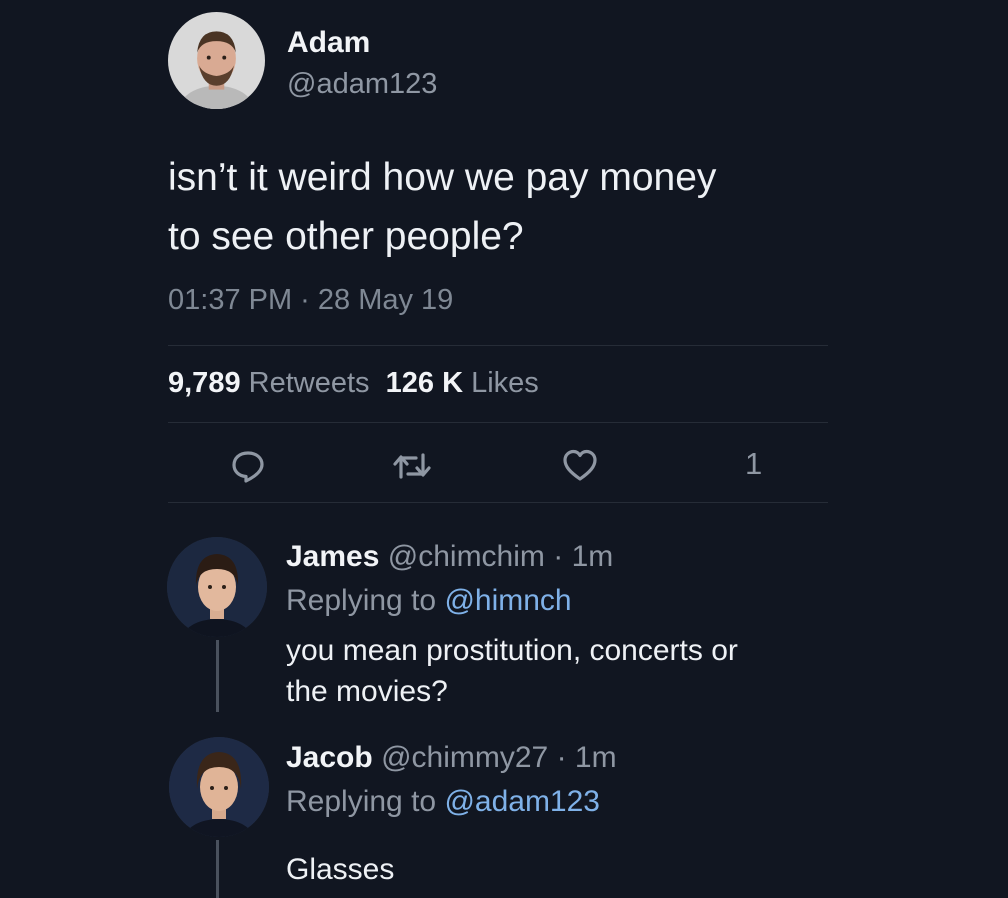 The height and width of the screenshot is (898, 1008). What do you see at coordinates (204, 383) in the screenshot?
I see `retweet-count: 9,789` at bounding box center [204, 383].